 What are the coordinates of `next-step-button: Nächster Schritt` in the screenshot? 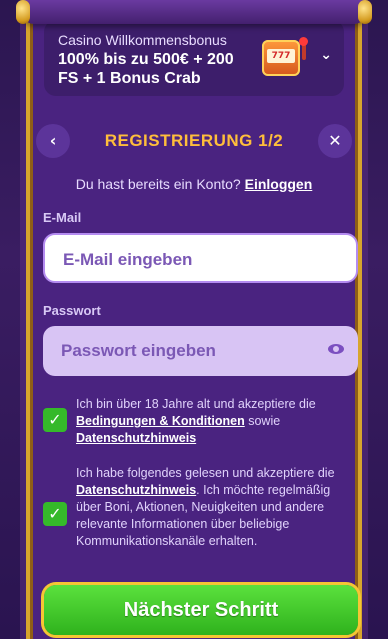 It's located at (201, 610).